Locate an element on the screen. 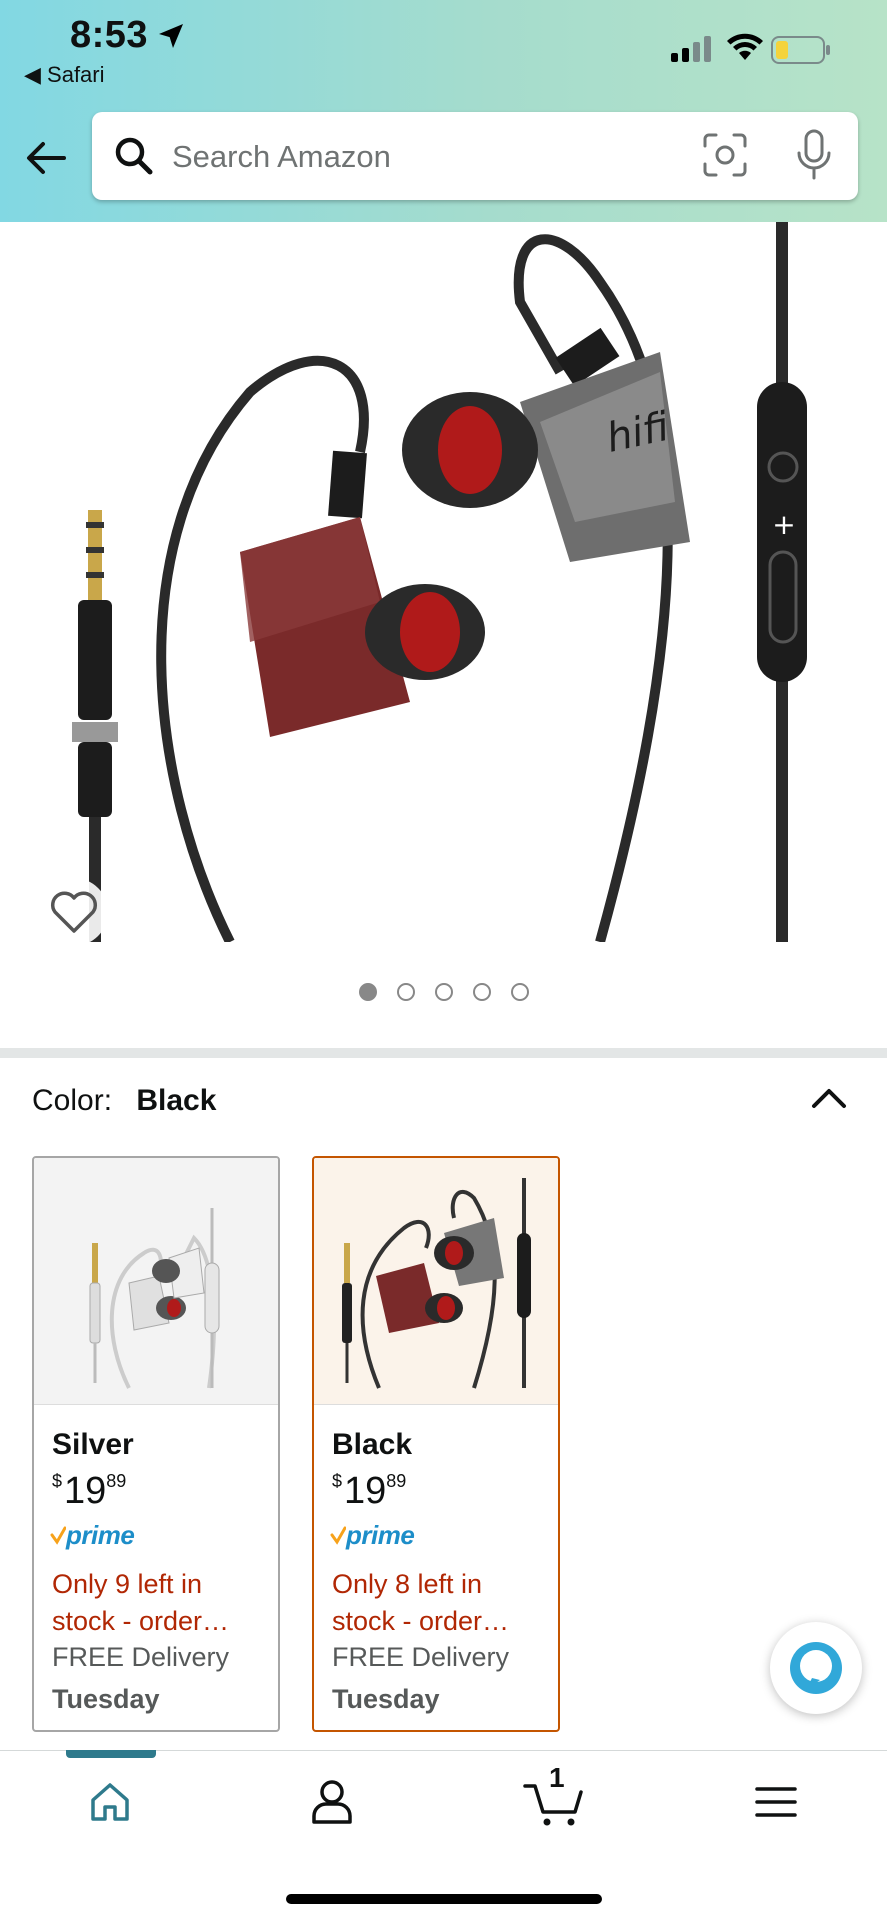  back-to-safari-link: ◀ Safari is located at coordinates (64, 75).